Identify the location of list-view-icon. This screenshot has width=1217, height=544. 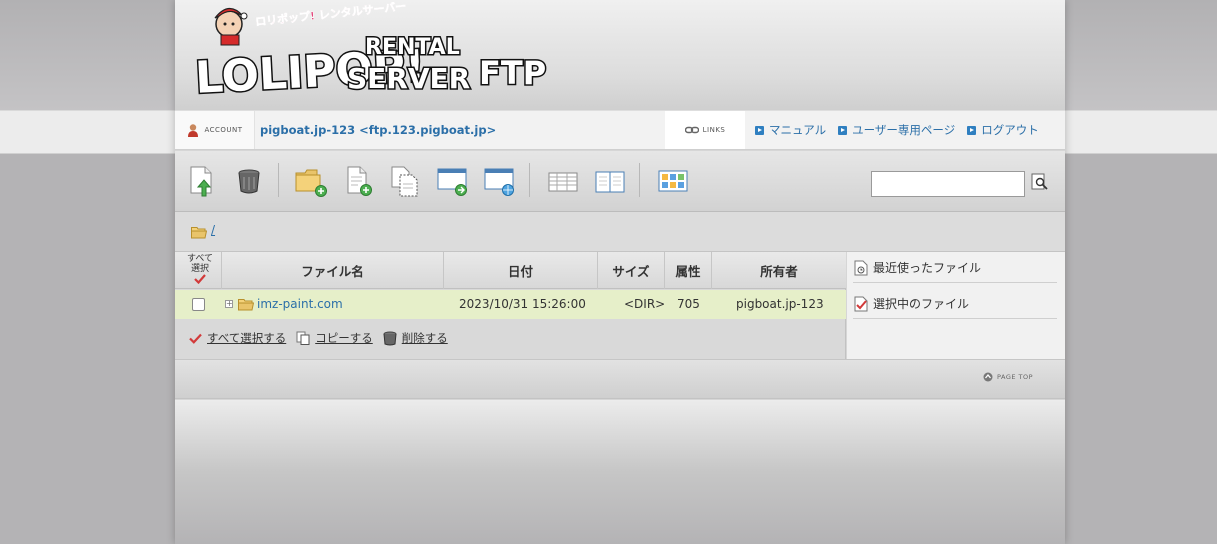
(563, 181).